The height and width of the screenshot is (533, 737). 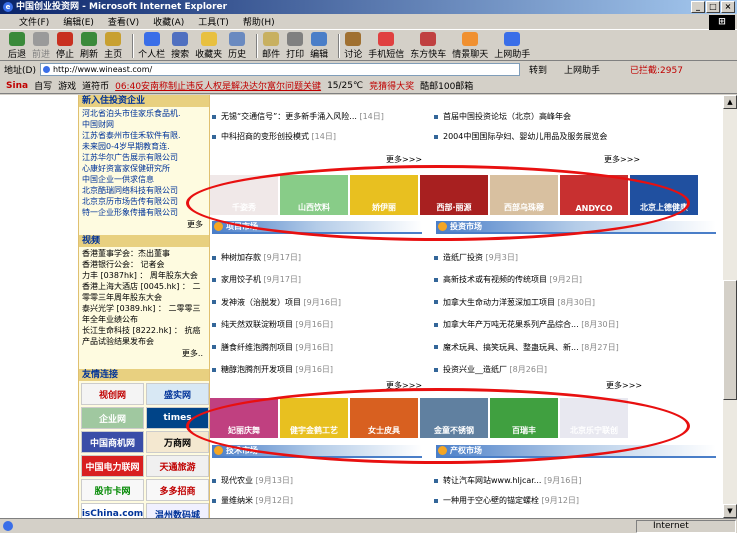 What do you see at coordinates (151, 46) in the screenshot?
I see `toolbar-button: 个人栏` at bounding box center [151, 46].